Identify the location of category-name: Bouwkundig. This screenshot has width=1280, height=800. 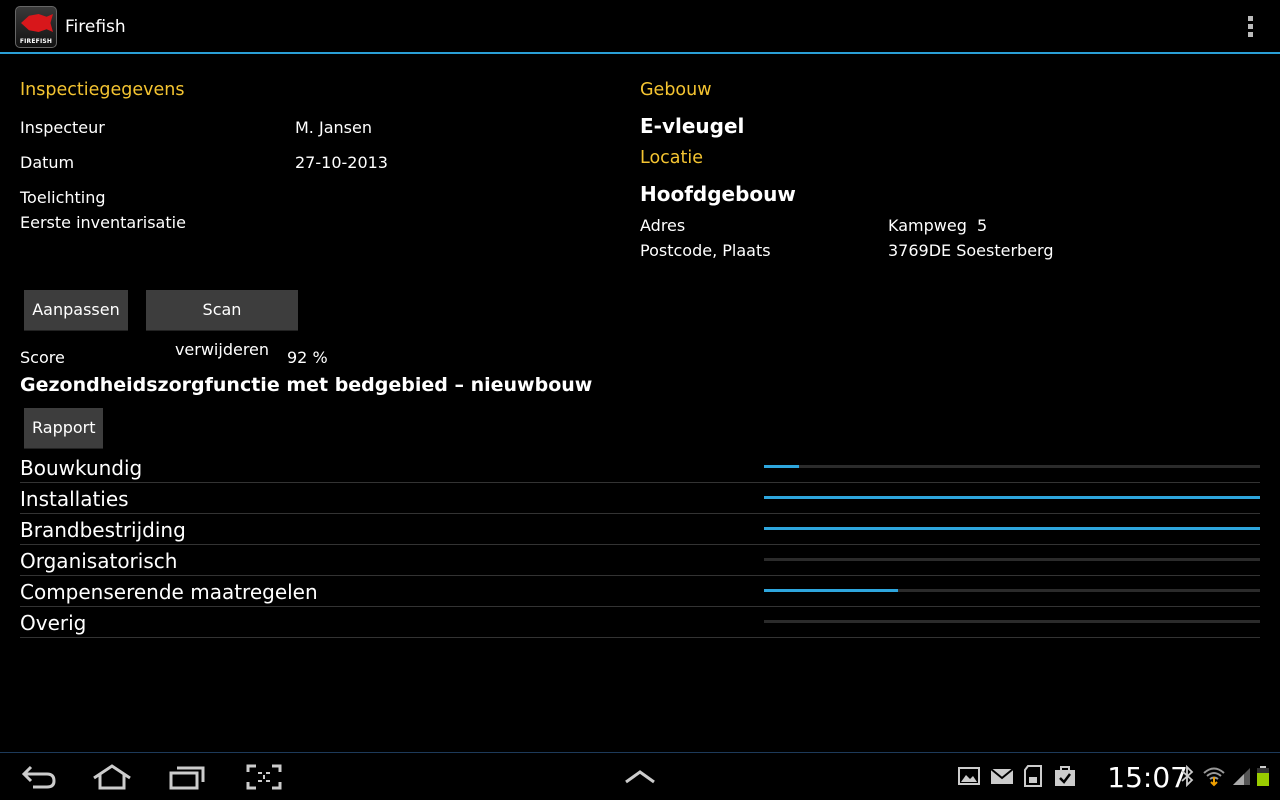
(81, 468).